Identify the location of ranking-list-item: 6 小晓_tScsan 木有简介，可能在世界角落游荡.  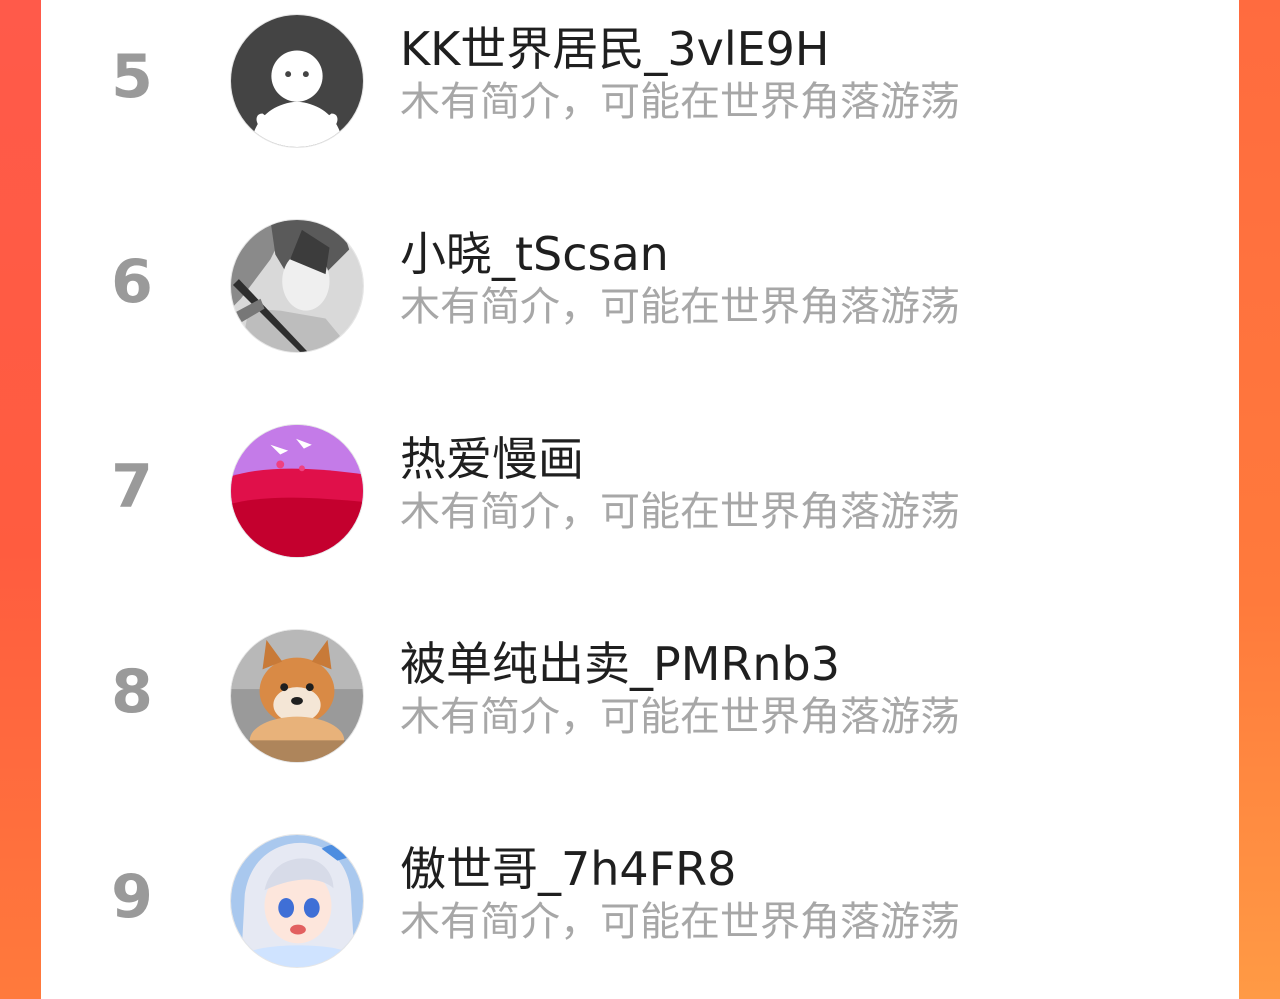
(640, 280).